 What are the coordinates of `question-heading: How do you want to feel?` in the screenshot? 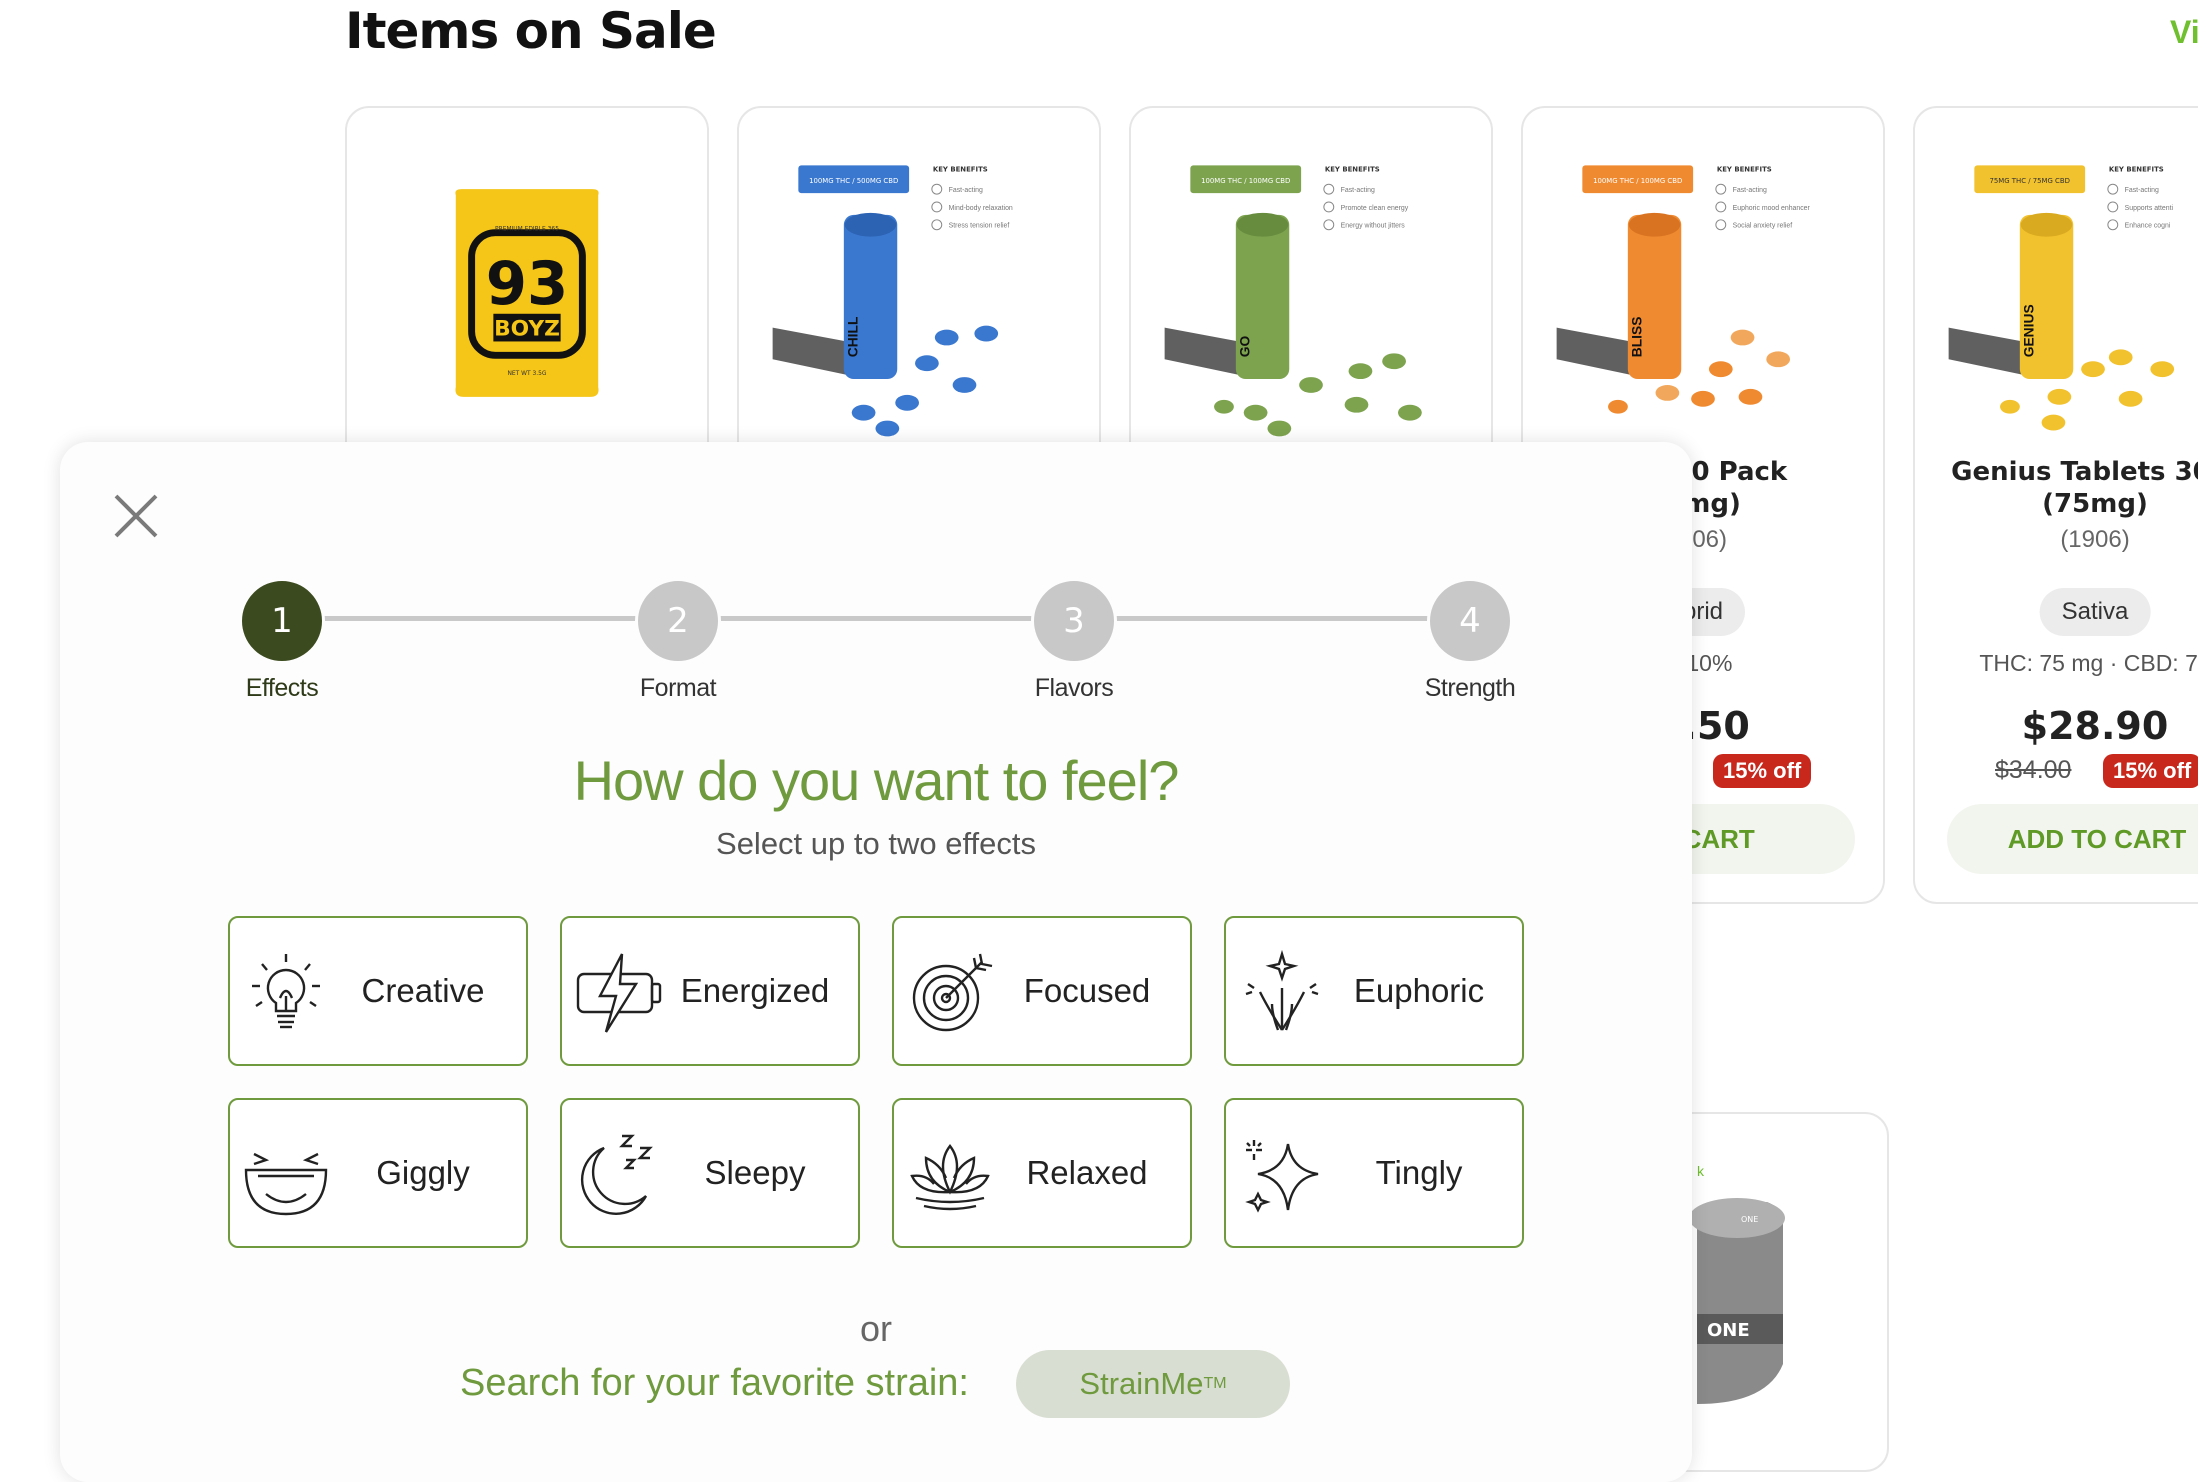 It's located at (876, 780).